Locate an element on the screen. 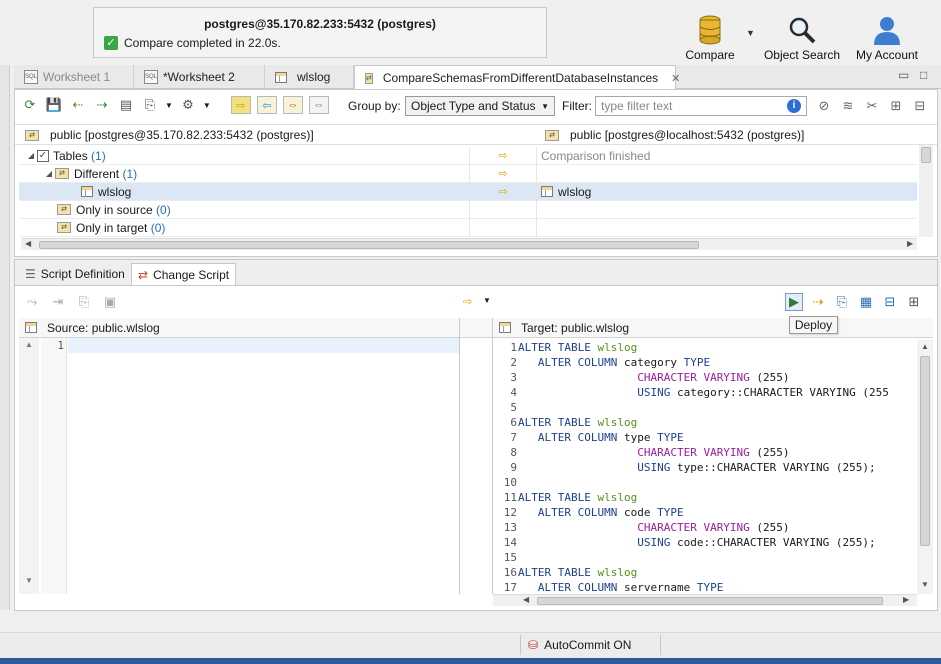 The image size is (941, 664). object-search-button: Object Search is located at coordinates (802, 34).